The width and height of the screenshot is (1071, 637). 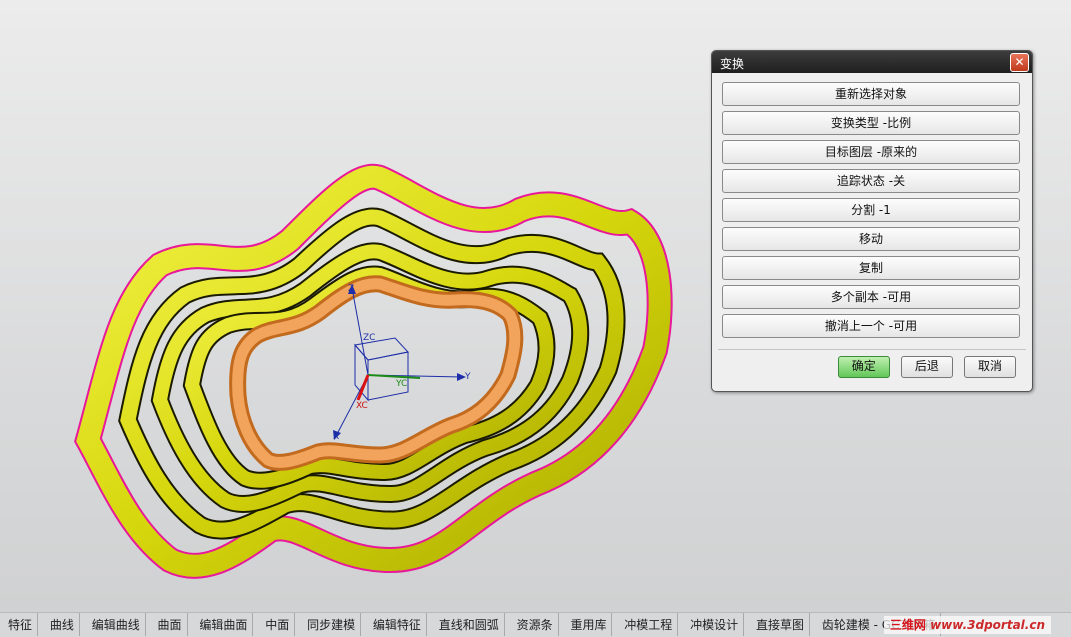 I want to click on tab-line-arc: 直线和圆弧, so click(x=468, y=624).